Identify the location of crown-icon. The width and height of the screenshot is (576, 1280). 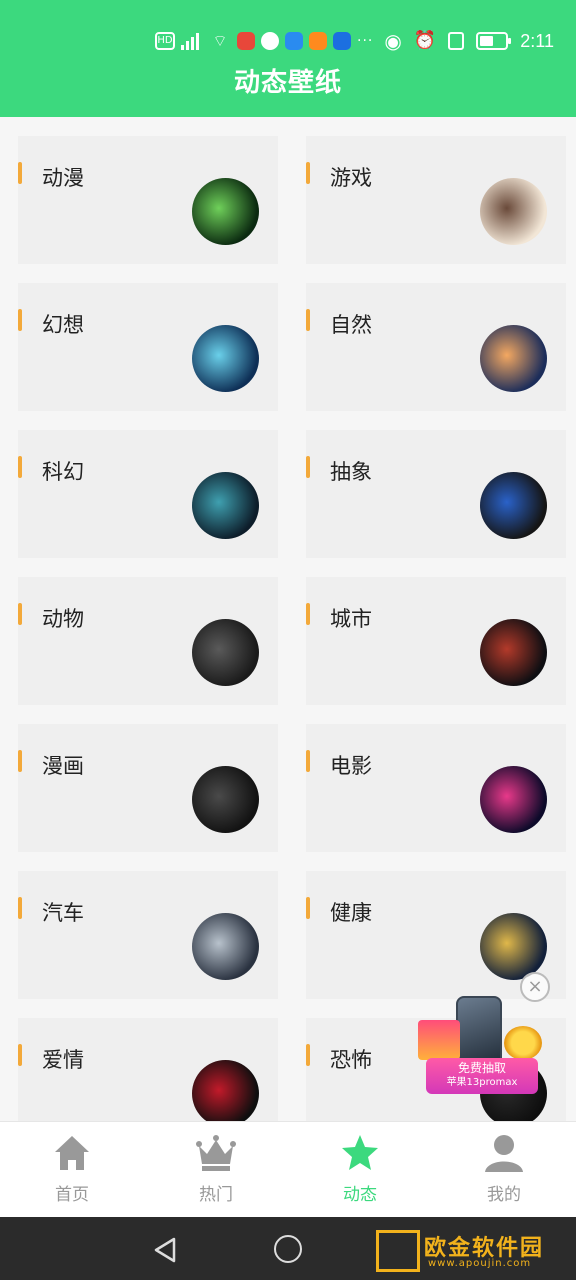
(216, 1153).